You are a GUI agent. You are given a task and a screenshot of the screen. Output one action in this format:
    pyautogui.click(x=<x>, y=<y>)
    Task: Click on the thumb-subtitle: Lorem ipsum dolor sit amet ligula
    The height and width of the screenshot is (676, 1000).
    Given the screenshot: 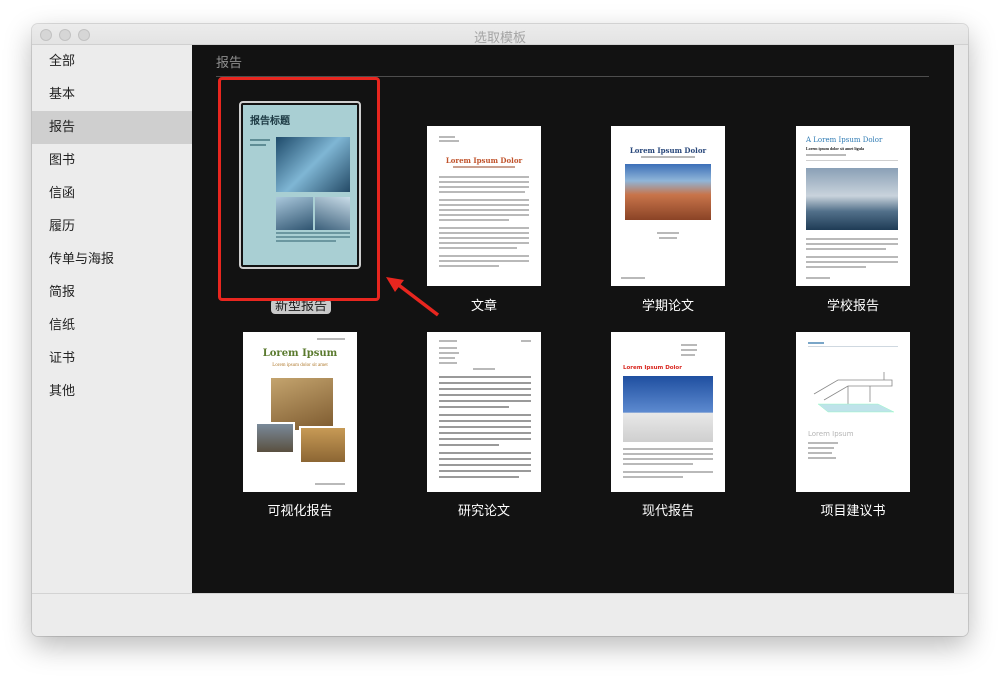 What is the action you would take?
    pyautogui.click(x=835, y=148)
    